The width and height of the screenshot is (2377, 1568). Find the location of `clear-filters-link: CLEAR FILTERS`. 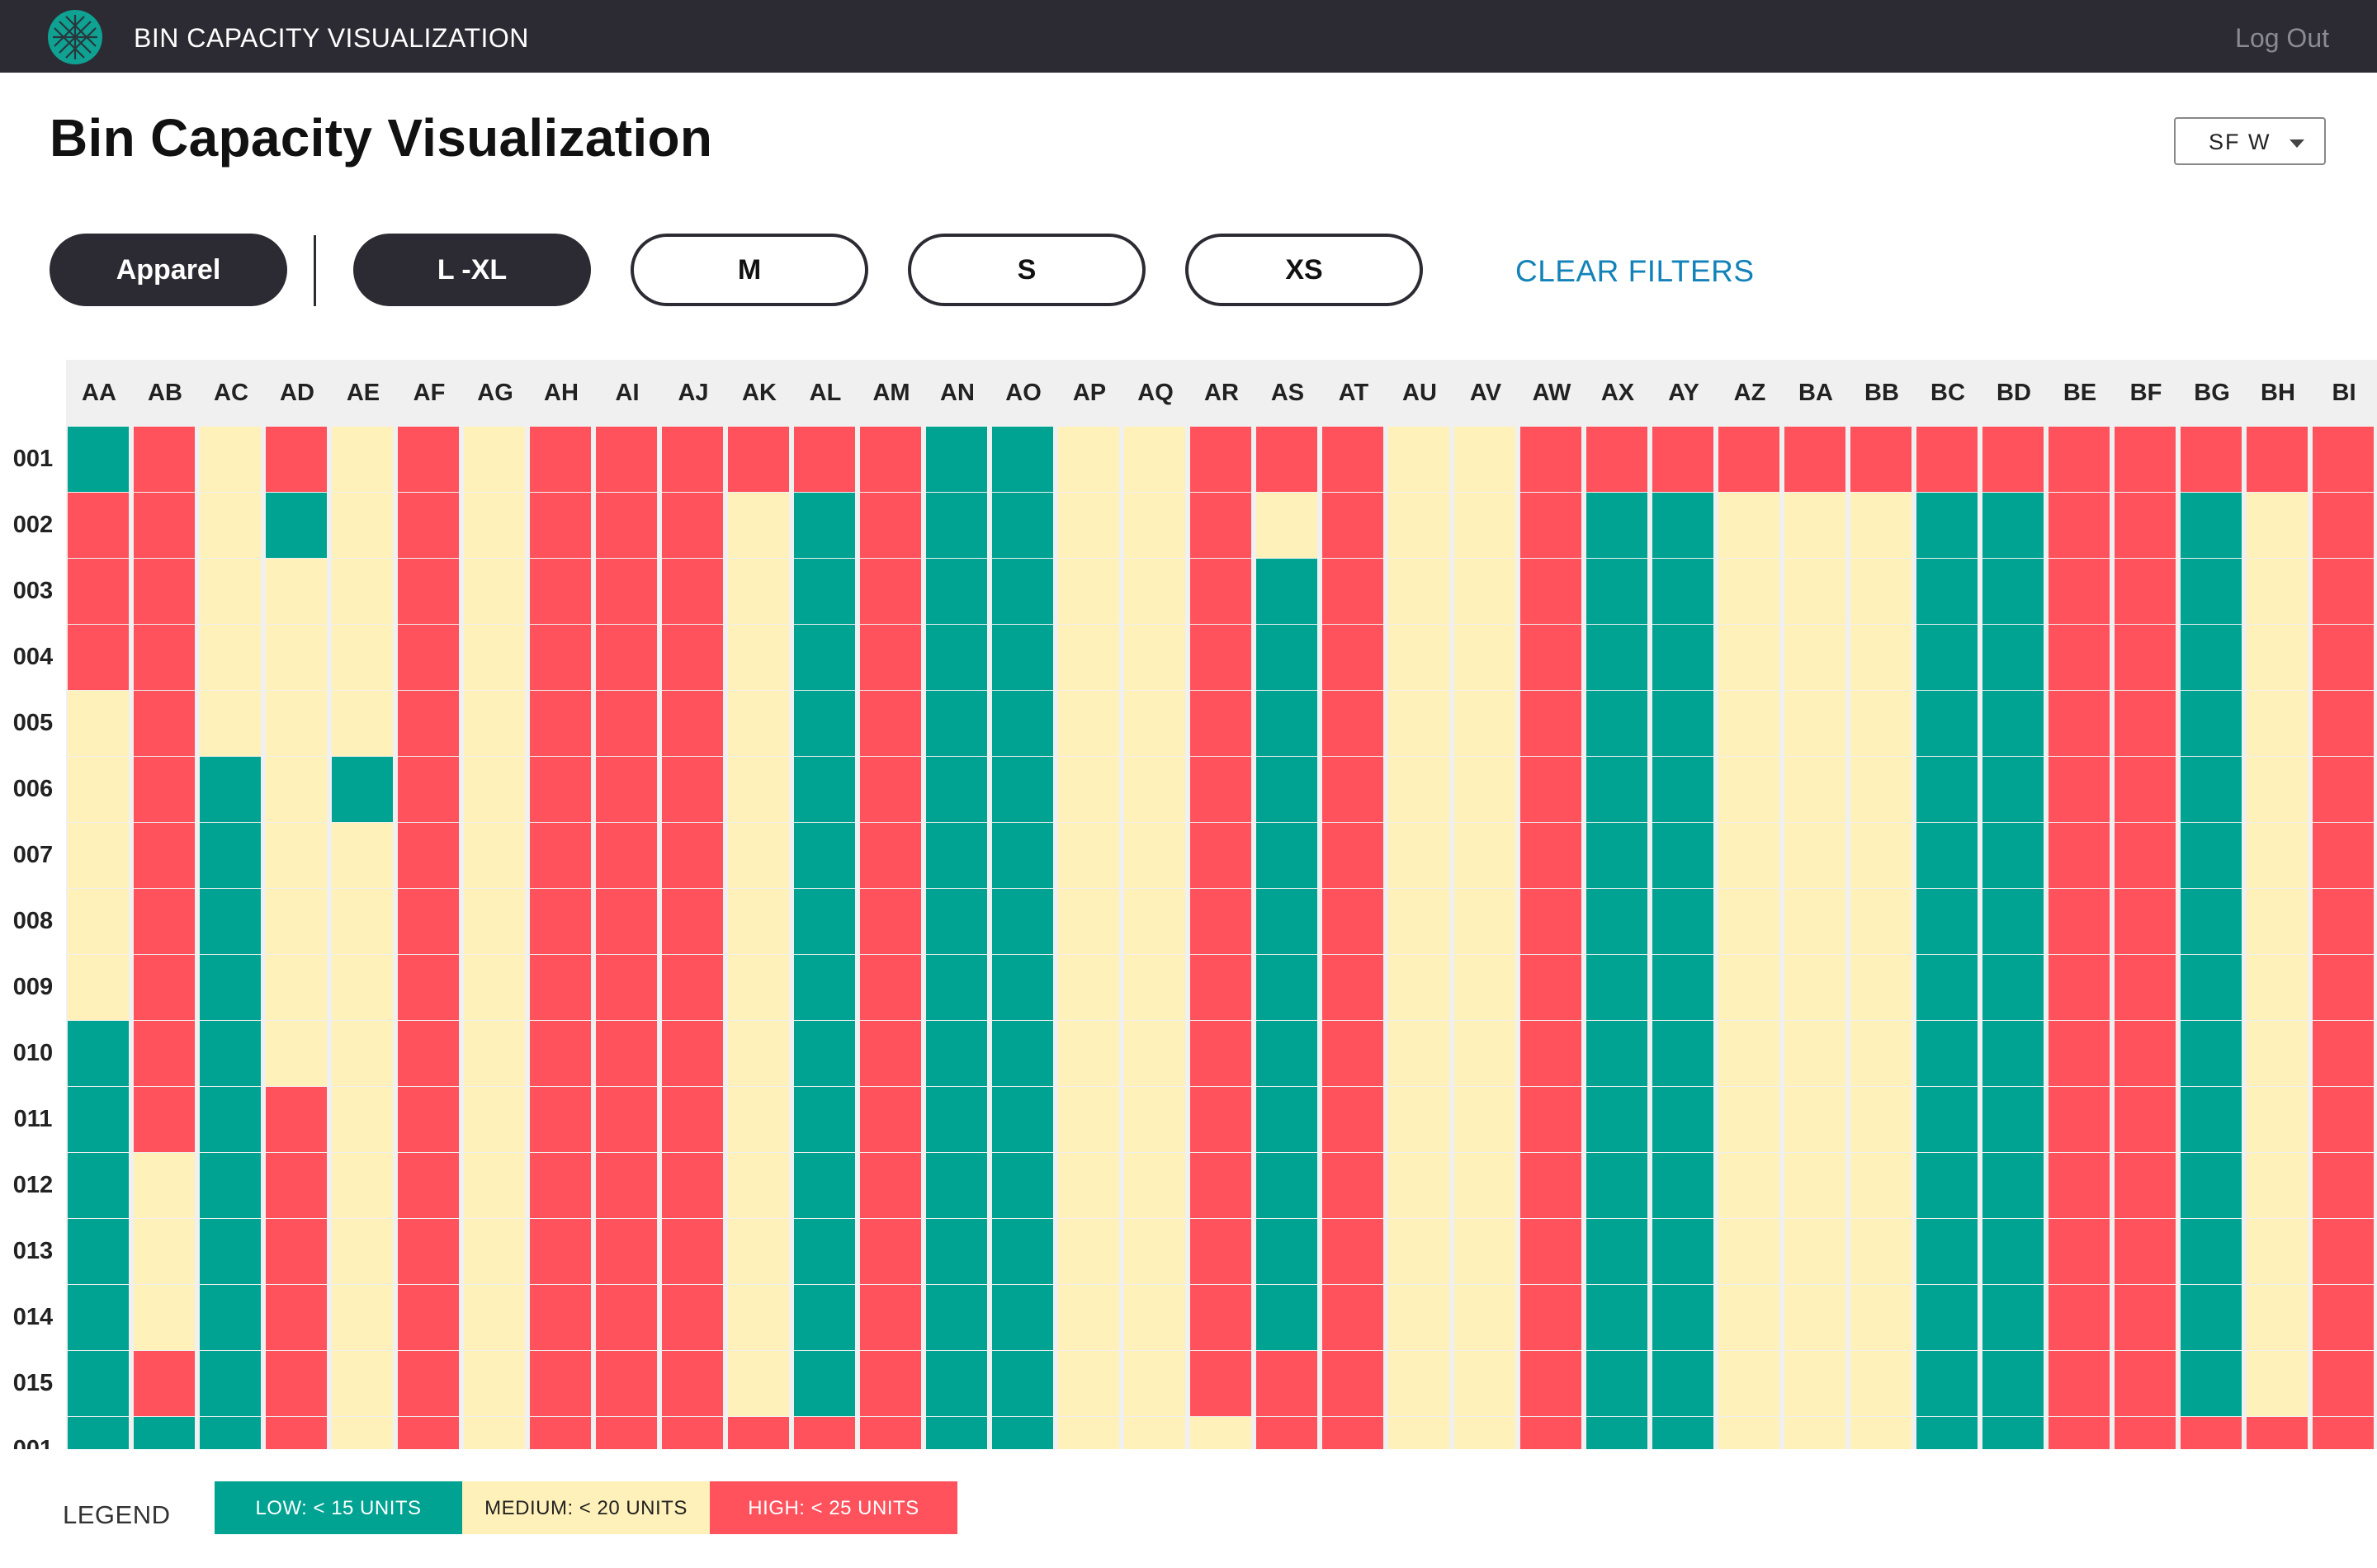

clear-filters-link: CLEAR FILTERS is located at coordinates (1635, 270).